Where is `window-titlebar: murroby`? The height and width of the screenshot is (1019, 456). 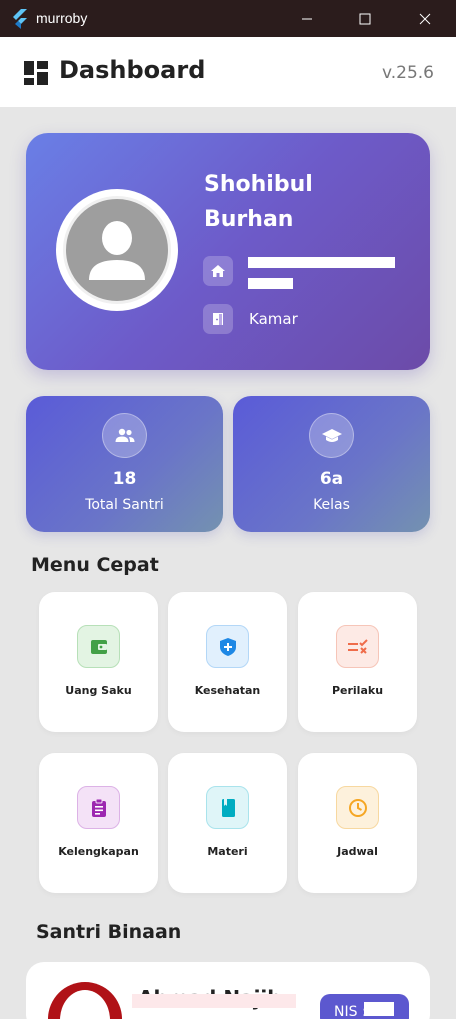 window-titlebar: murroby is located at coordinates (228, 18).